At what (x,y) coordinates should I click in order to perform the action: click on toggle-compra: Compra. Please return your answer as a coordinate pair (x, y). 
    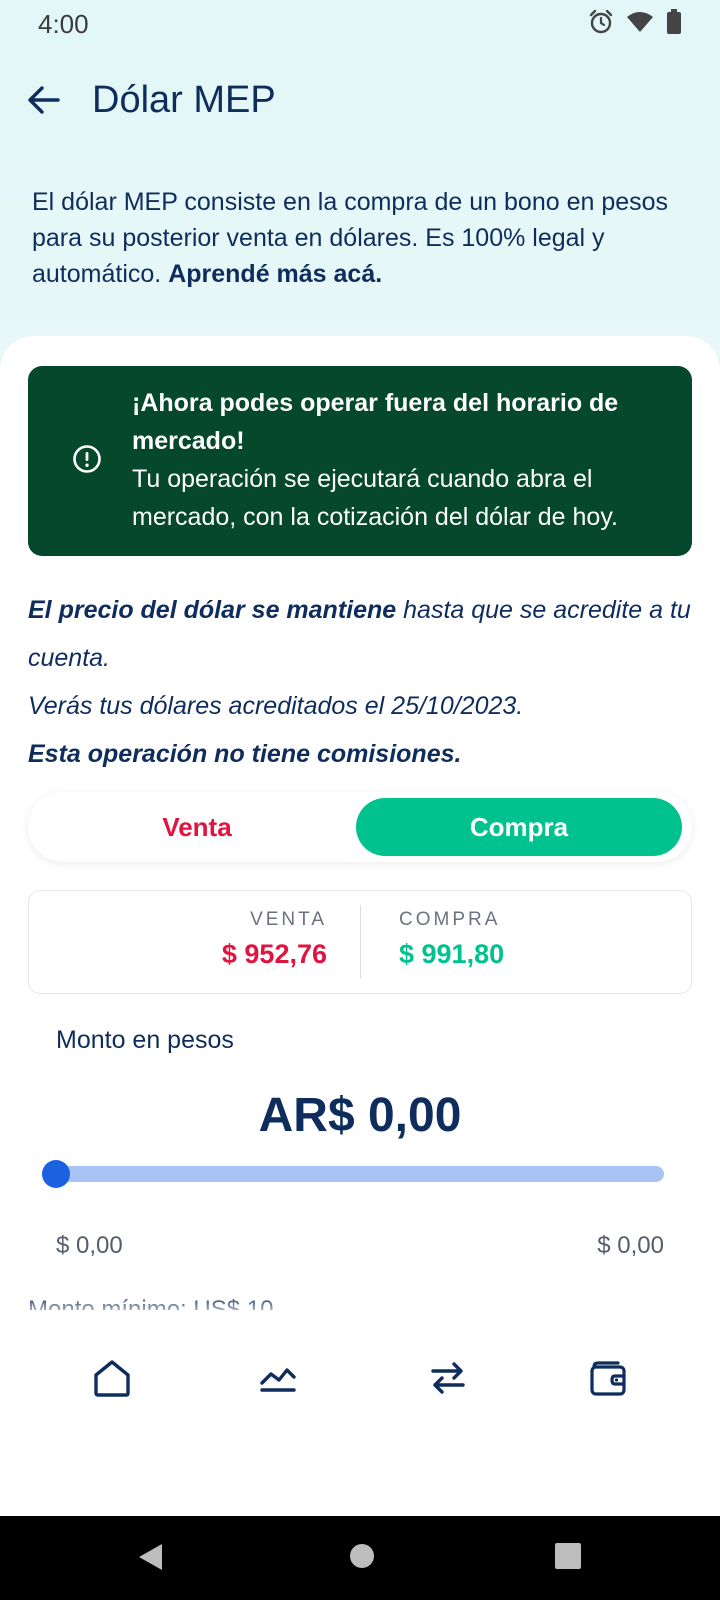
    Looking at the image, I should click on (519, 827).